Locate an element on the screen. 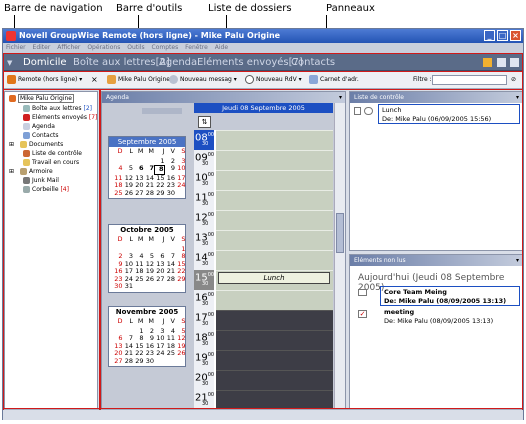 The height and width of the screenshot is (424, 526). list-view-icon is located at coordinates (514, 62).